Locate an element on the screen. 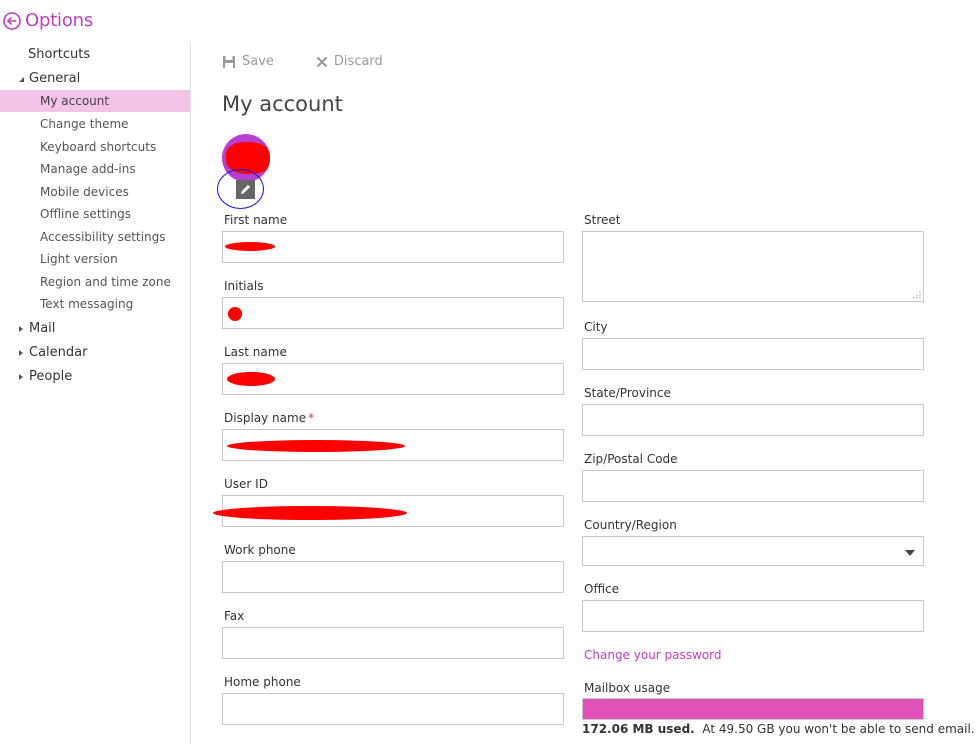  sidebar-section-general: General is located at coordinates (48, 78).